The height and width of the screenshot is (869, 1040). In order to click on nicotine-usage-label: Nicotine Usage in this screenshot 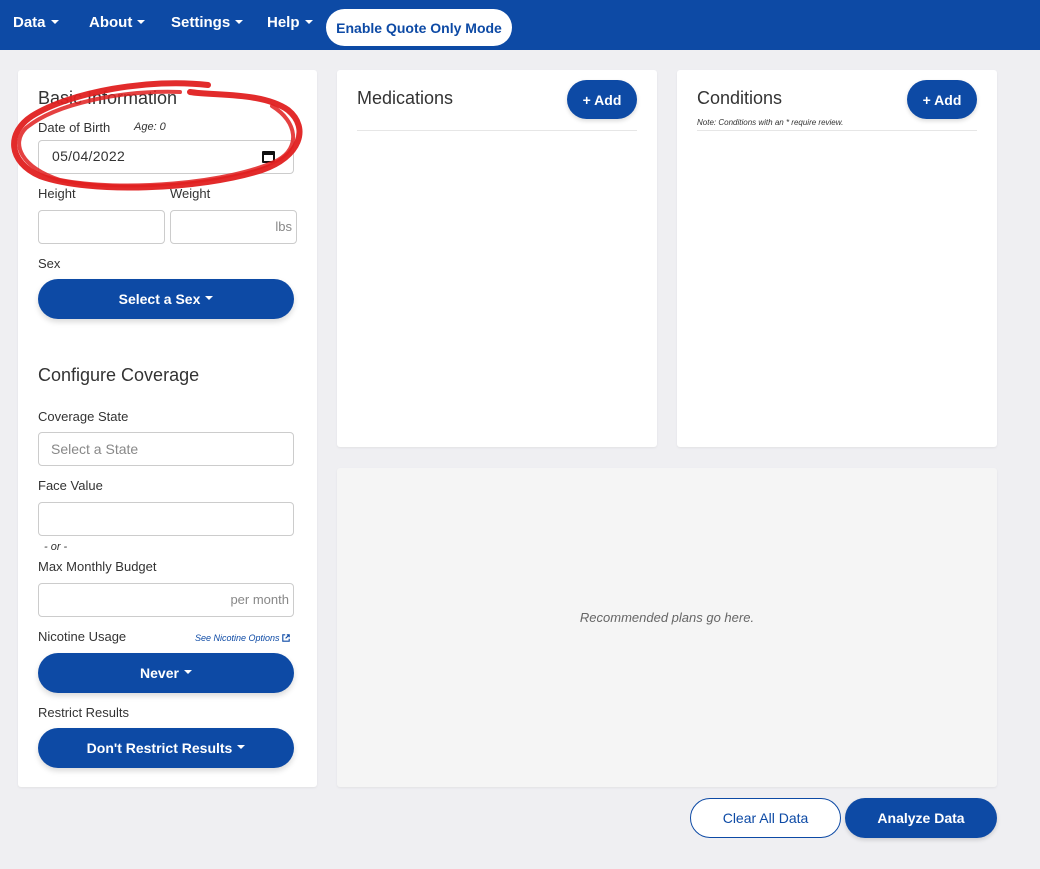, I will do `click(82, 636)`.